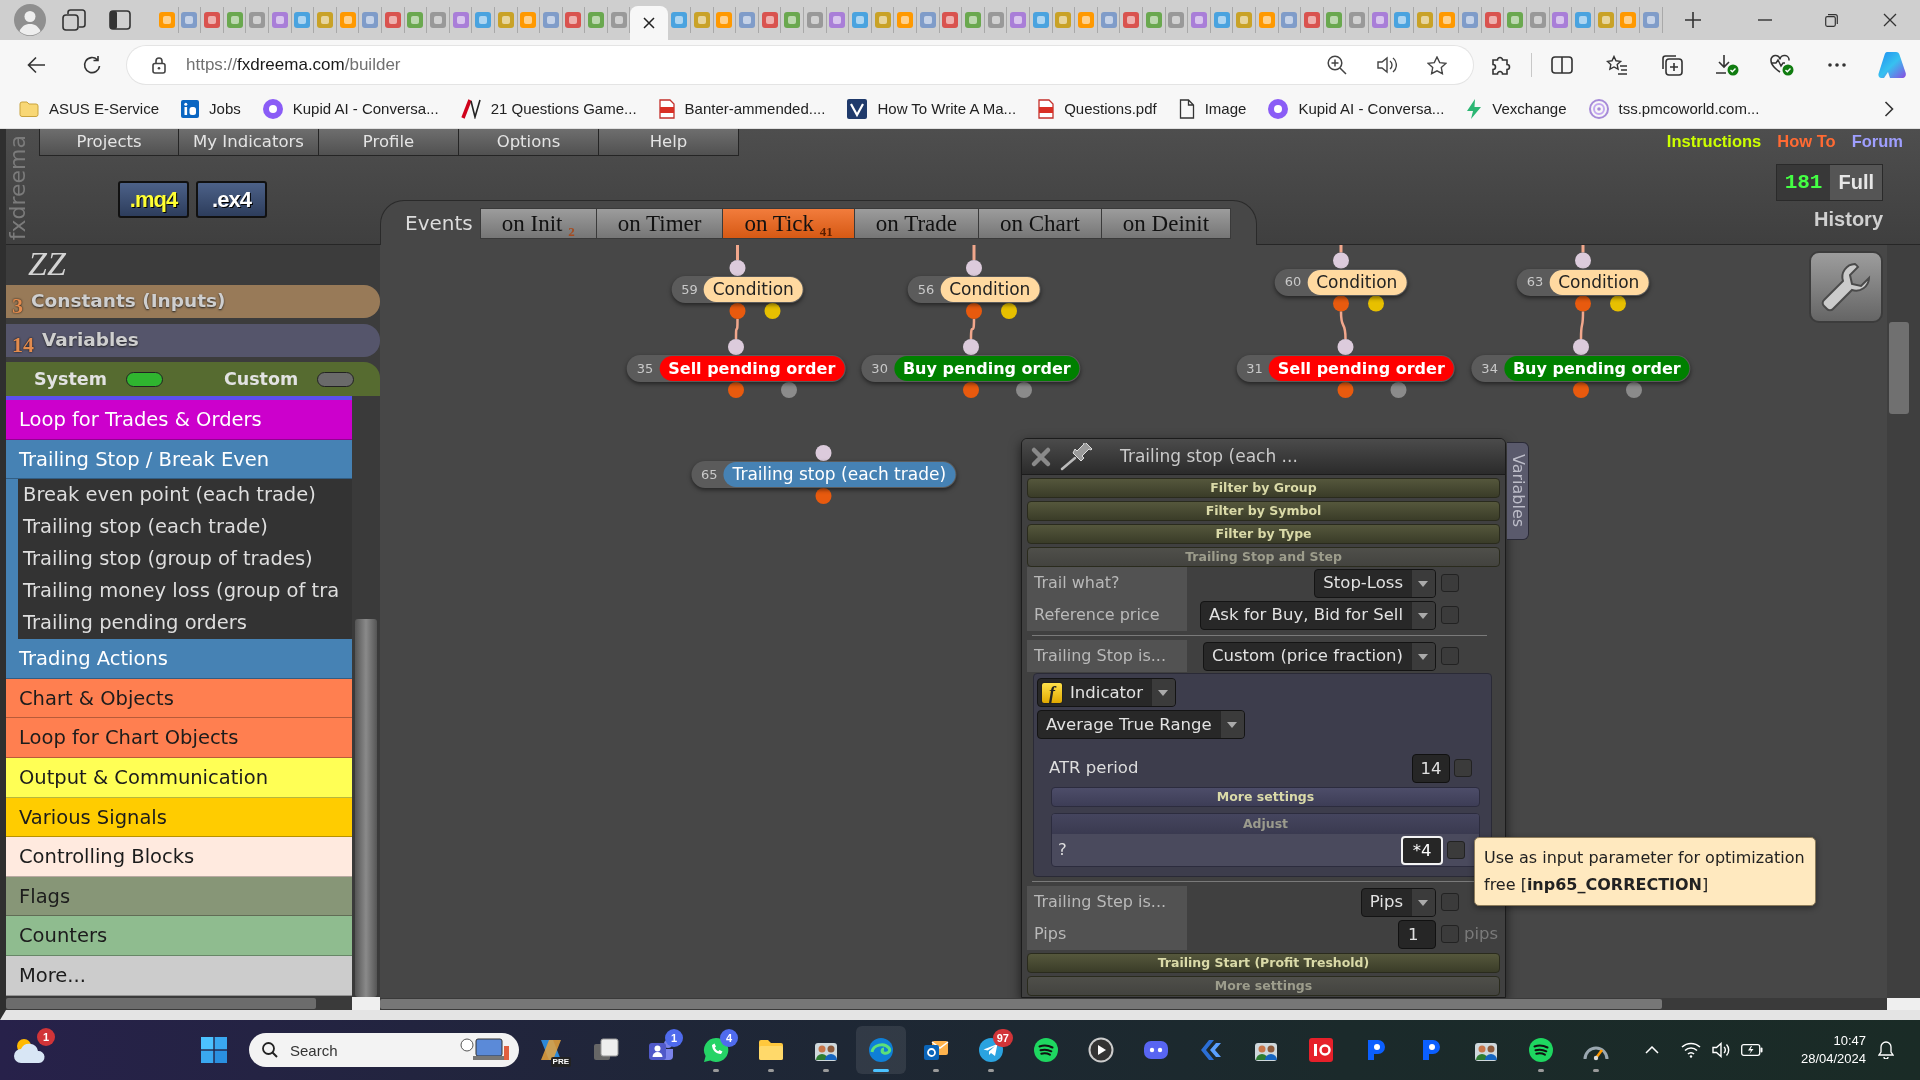 Image resolution: width=1920 pixels, height=1080 pixels. Describe the element at coordinates (529, 142) in the screenshot. I see `menu-item: Options` at that location.